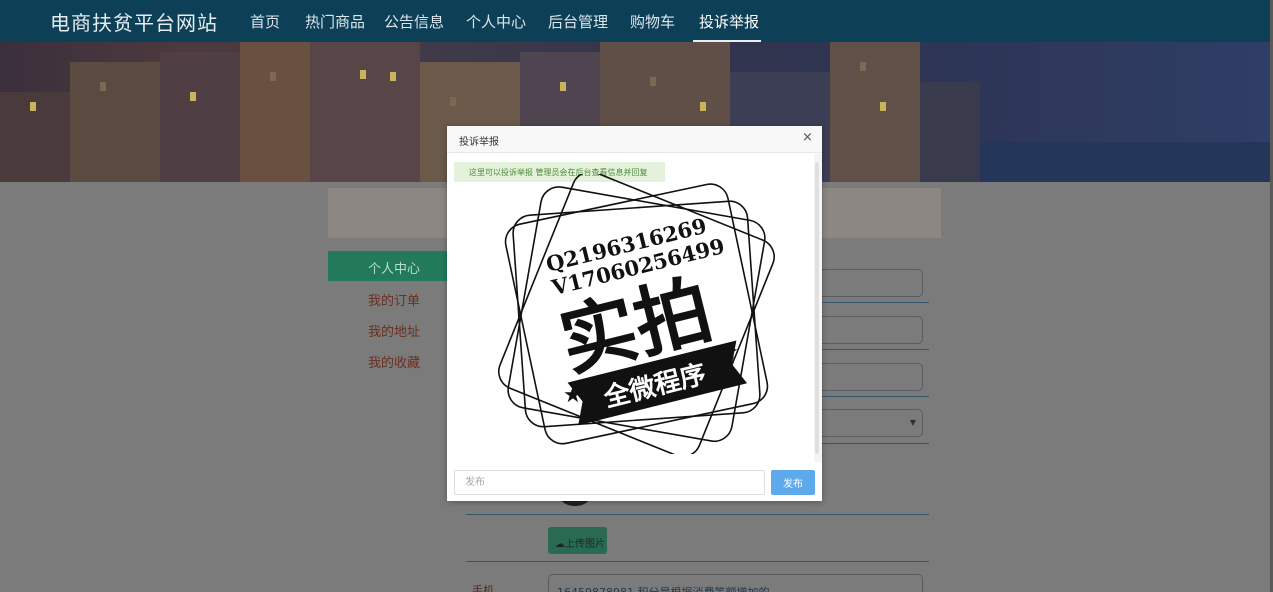 This screenshot has width=1273, height=592. I want to click on site-brand: 电商扶贫平台网站, so click(134, 21).